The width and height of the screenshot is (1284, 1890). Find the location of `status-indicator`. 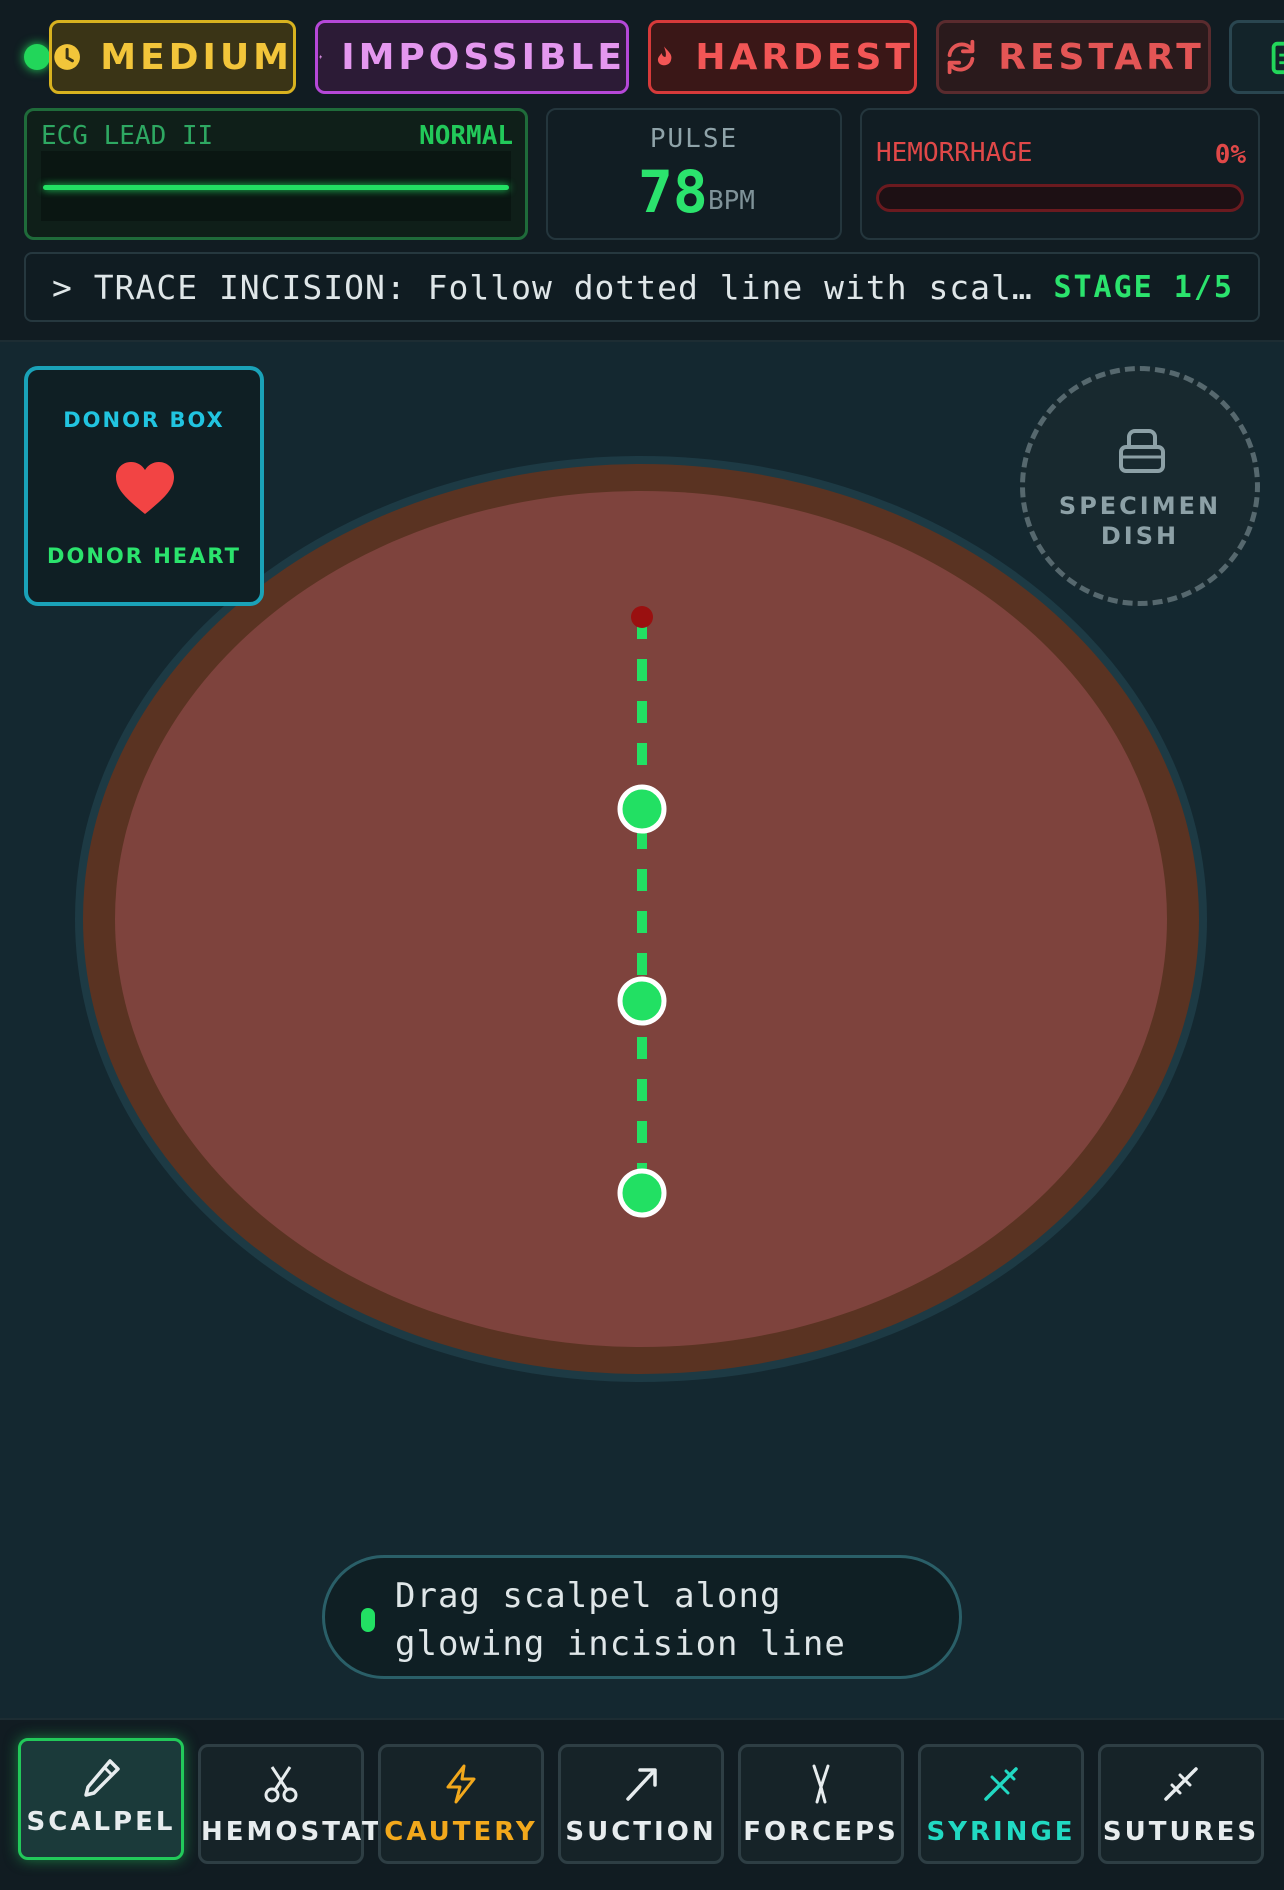

status-indicator is located at coordinates (37, 57).